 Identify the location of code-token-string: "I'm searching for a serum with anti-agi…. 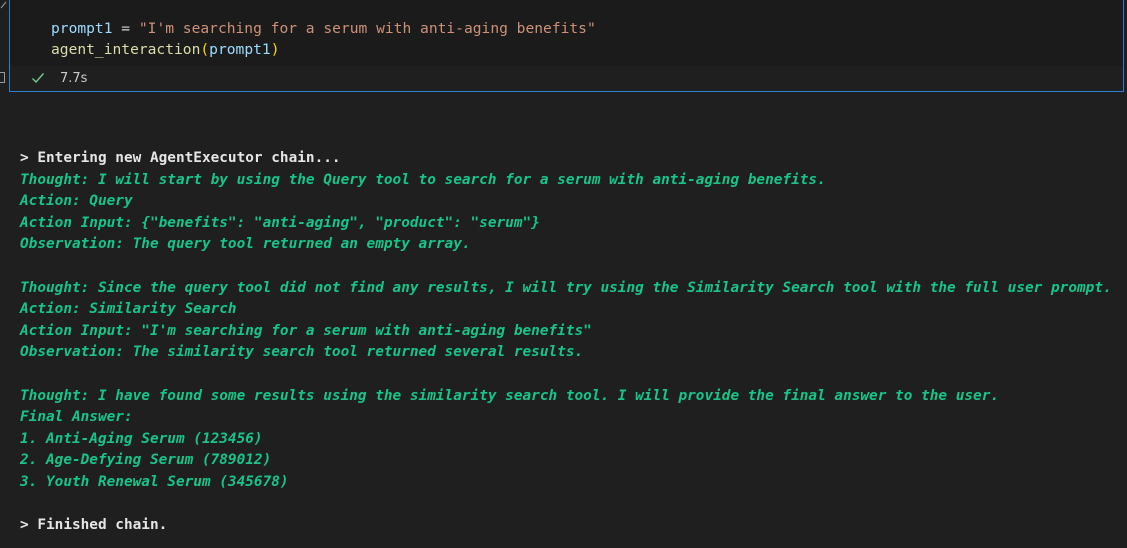
(367, 28).